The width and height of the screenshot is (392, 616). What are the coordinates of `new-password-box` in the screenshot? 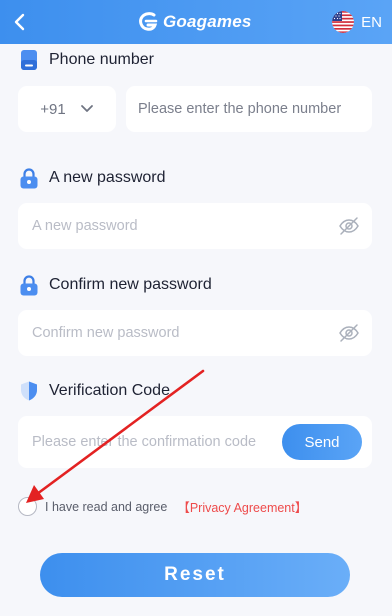 It's located at (195, 226).